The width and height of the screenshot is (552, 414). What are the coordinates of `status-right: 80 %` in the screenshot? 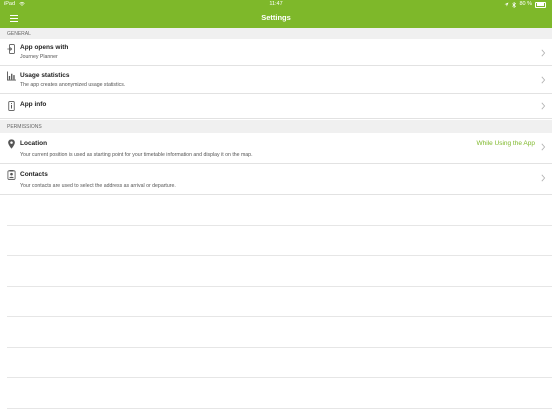 It's located at (525, 4).